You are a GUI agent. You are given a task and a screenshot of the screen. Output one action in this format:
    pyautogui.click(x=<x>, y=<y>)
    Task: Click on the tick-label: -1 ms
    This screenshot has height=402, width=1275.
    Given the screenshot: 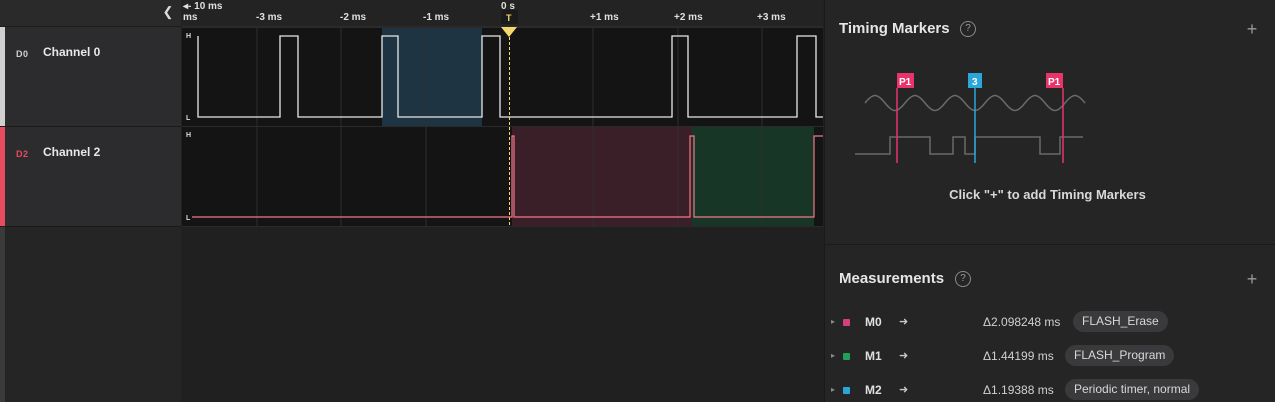 What is the action you would take?
    pyautogui.click(x=436, y=17)
    